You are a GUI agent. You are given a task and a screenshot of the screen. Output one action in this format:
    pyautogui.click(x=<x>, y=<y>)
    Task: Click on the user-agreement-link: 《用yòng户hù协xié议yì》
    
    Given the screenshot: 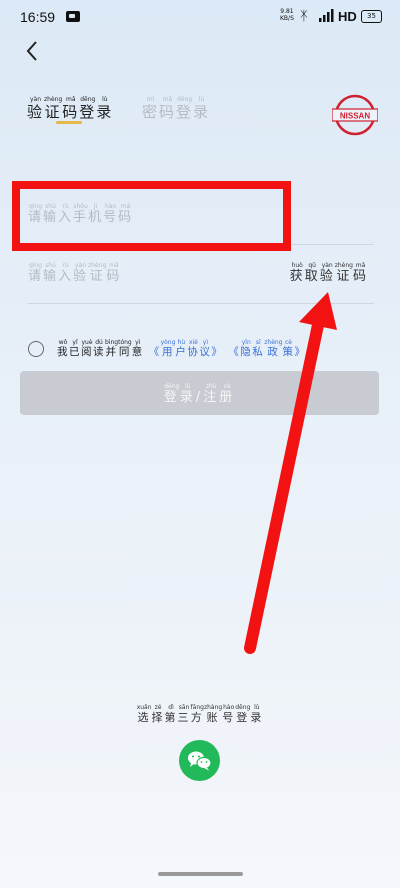 What is the action you would take?
    pyautogui.click(x=186, y=348)
    